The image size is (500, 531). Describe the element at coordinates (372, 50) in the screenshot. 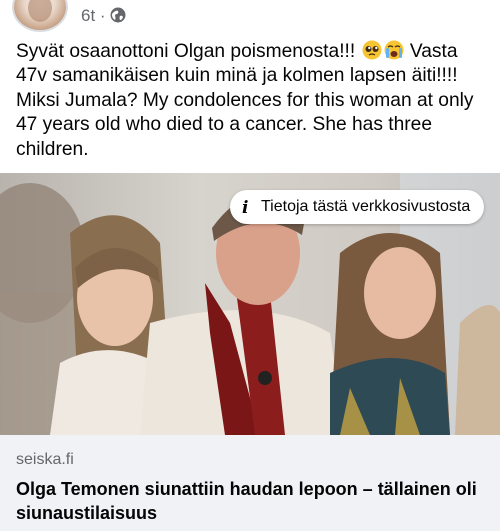

I see `pleading-face-icon` at that location.